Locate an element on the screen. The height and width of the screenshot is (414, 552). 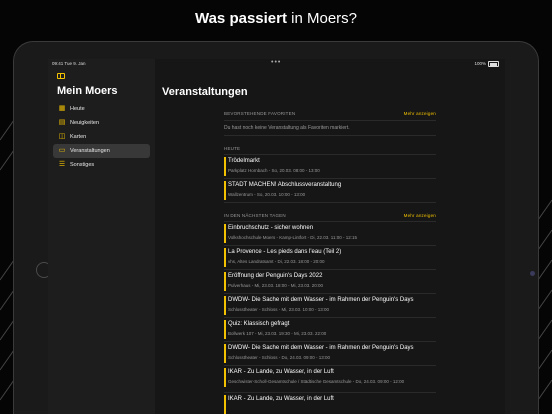
section-title: IN DEN NÄCHSTEN TAGEN is located at coordinates (255, 215).